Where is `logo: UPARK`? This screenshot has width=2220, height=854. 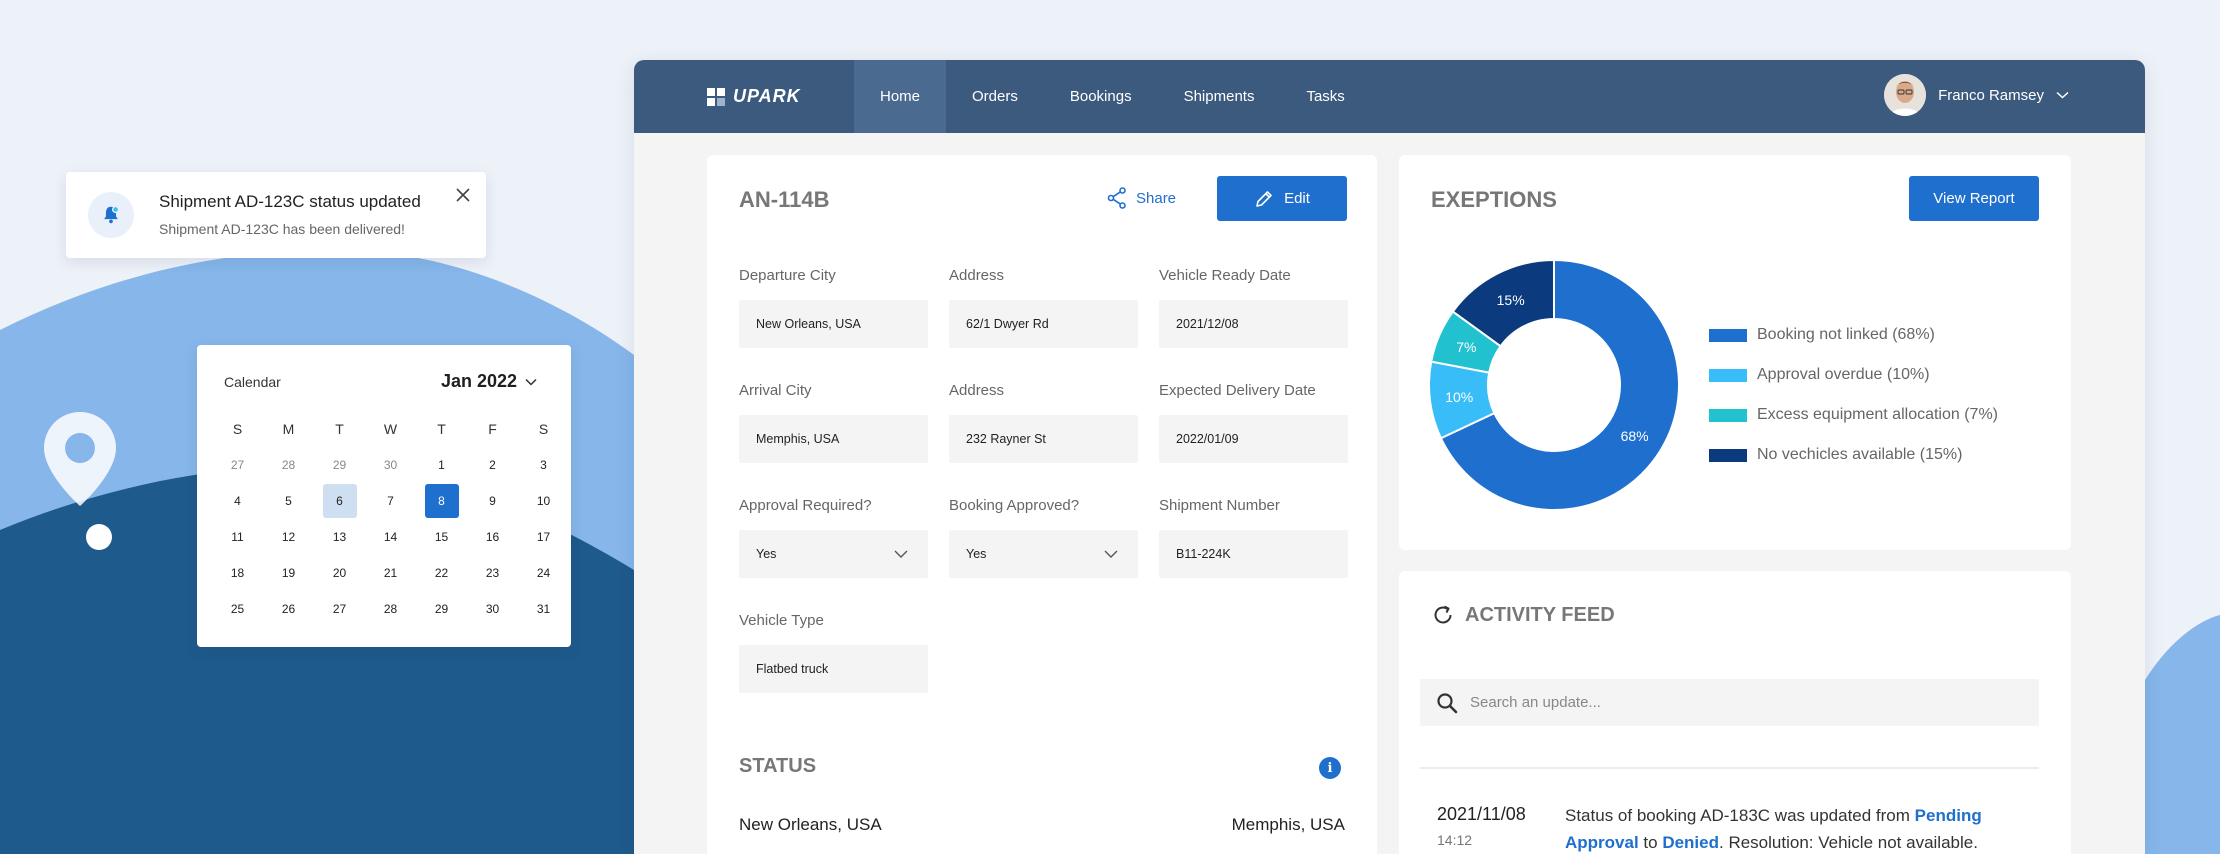 logo: UPARK is located at coordinates (754, 96).